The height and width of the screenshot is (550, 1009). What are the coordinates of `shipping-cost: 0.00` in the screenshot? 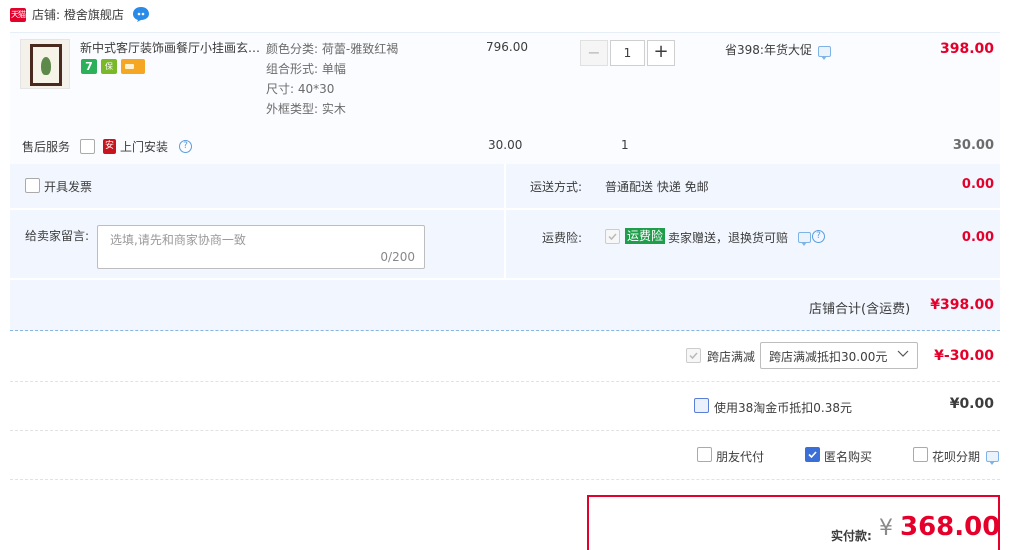 It's located at (977, 184).